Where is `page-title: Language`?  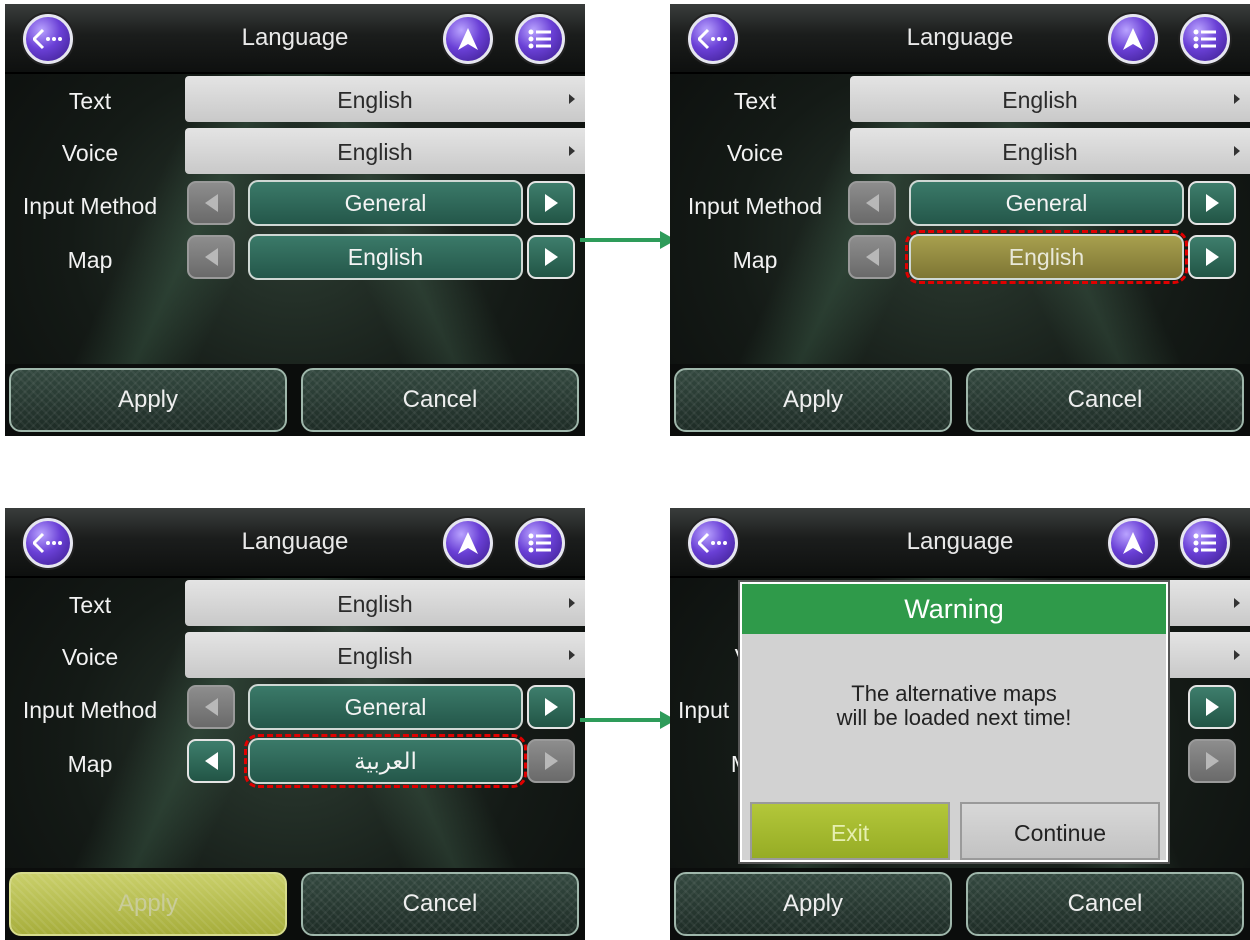 page-title: Language is located at coordinates (295, 37).